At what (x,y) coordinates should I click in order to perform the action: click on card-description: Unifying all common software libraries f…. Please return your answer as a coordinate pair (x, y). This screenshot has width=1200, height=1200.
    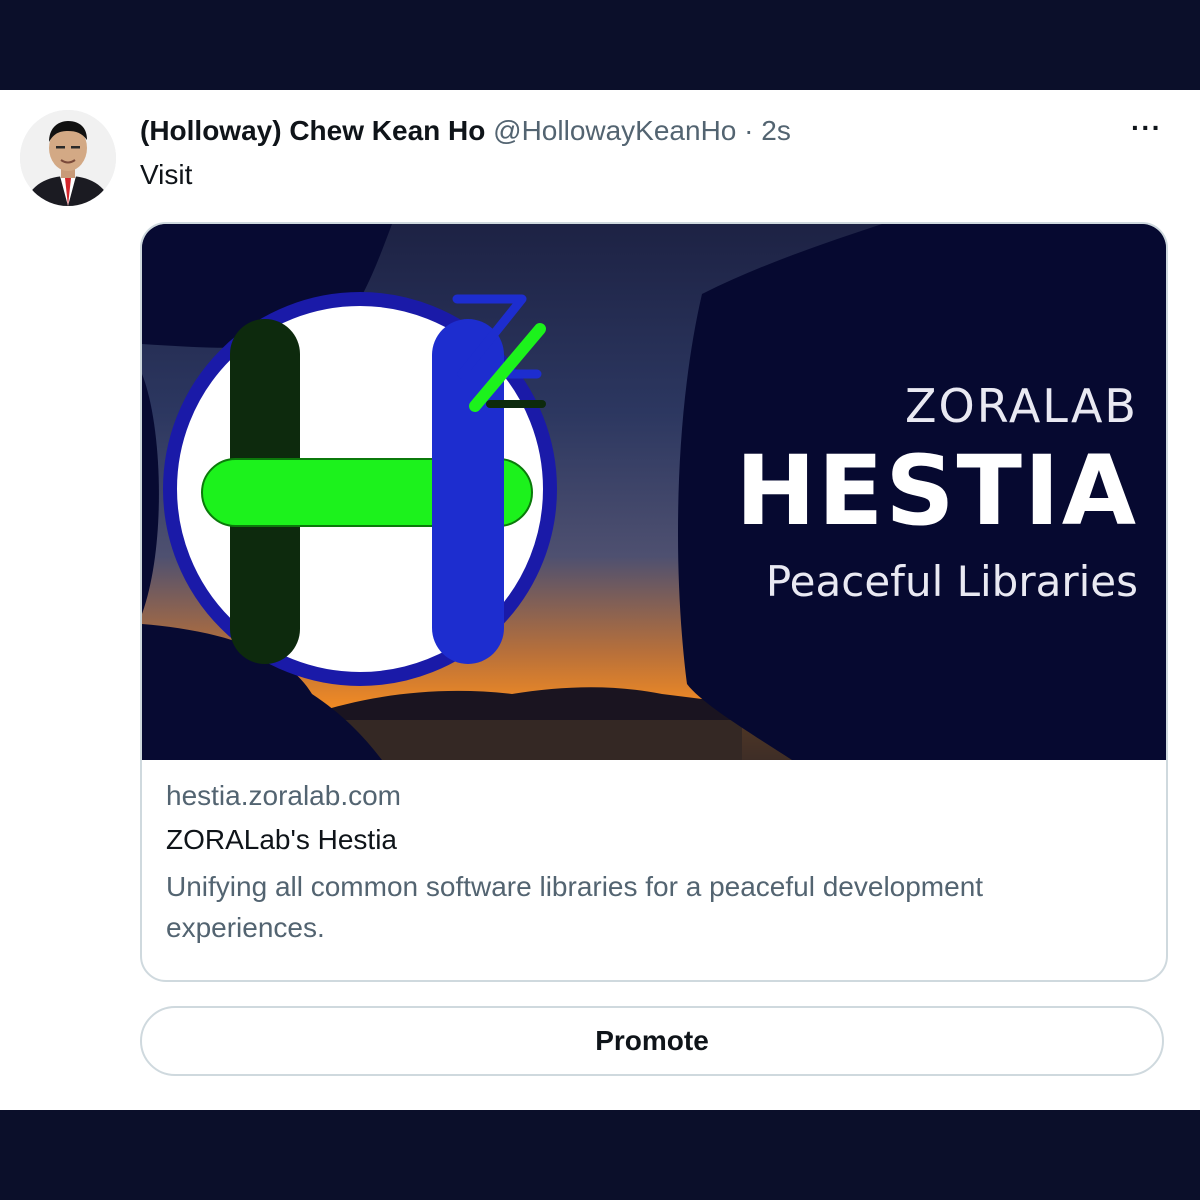
    Looking at the image, I should click on (575, 907).